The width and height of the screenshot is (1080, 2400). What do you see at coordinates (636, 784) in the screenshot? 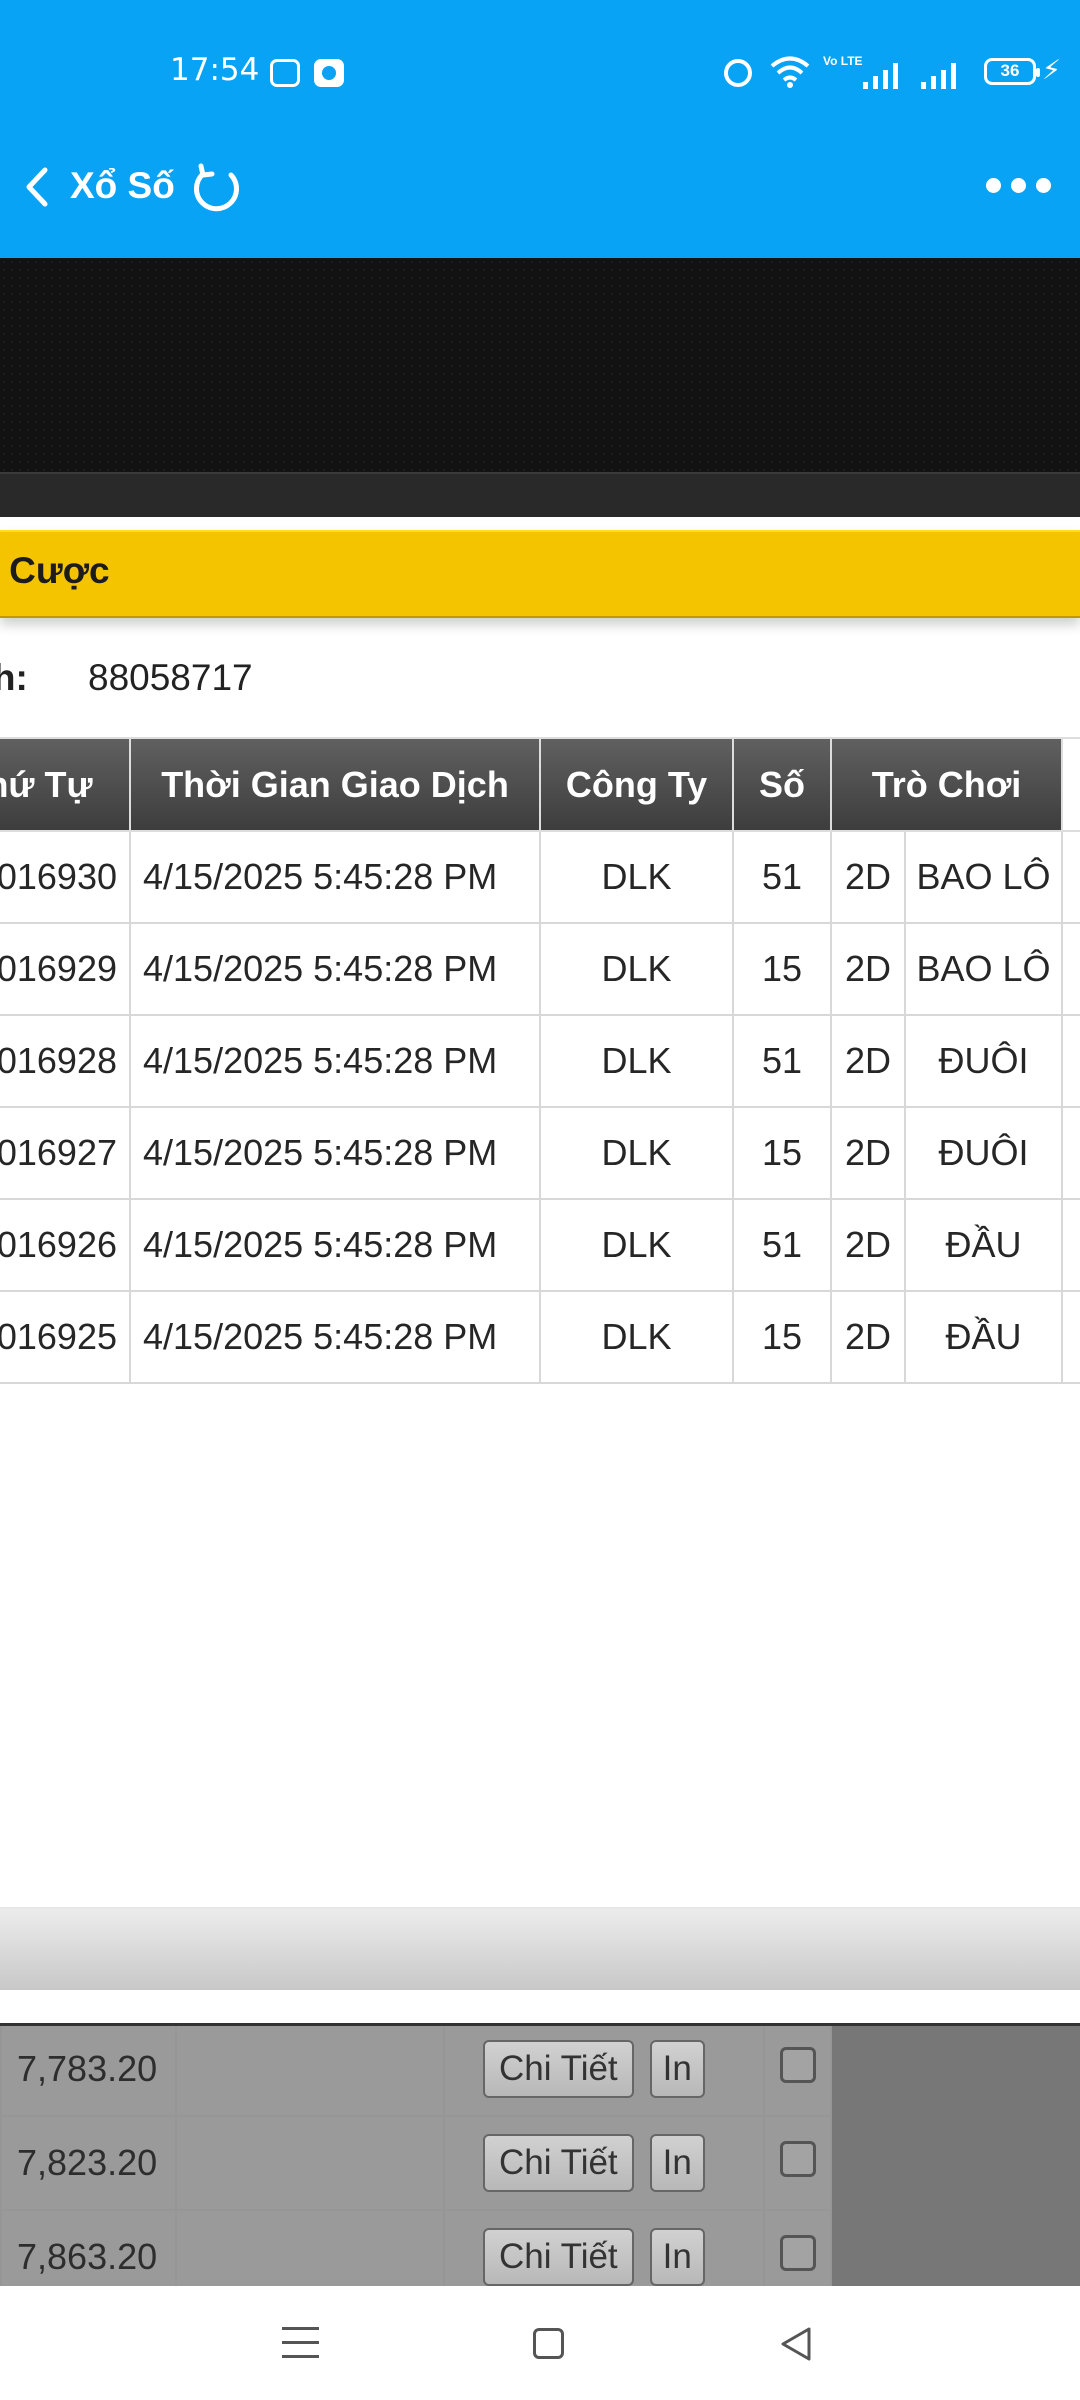
I see `company-header: Công Ty` at bounding box center [636, 784].